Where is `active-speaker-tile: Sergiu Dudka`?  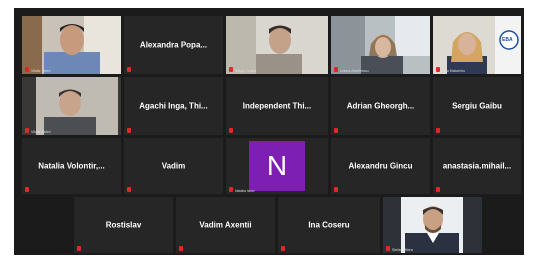 active-speaker-tile: Sergiu Dudka is located at coordinates (277, 45).